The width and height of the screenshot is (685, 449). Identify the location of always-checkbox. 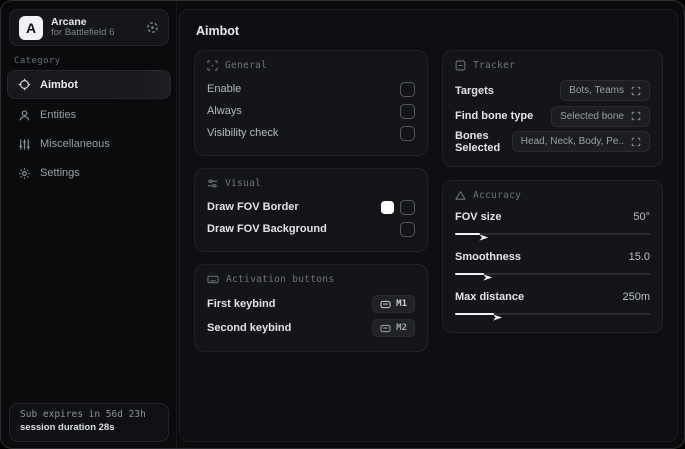
(407, 111).